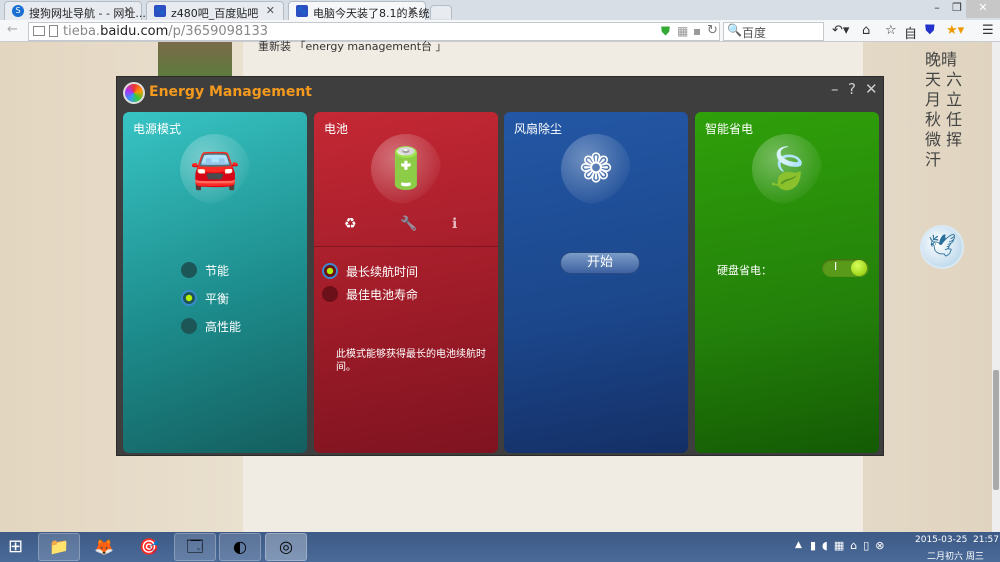  I want to click on restore-button: ❐, so click(957, 9).